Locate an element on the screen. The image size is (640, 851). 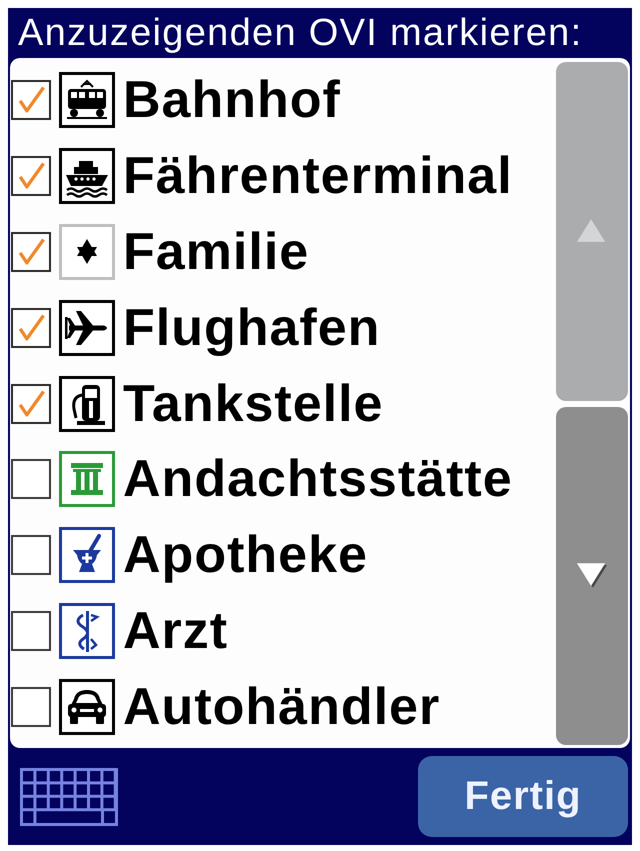
category-label: Andachtsstätte is located at coordinates (318, 479).